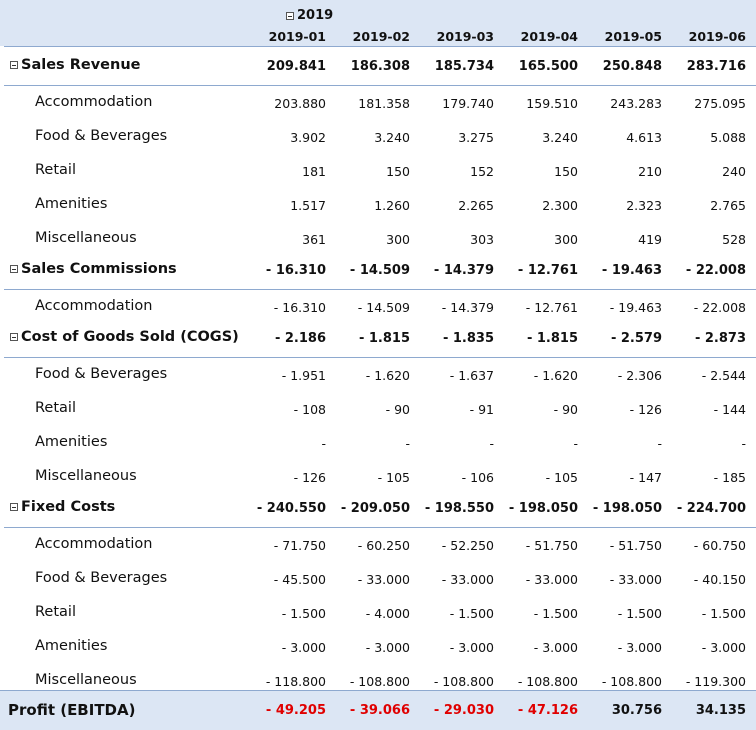 The height and width of the screenshot is (730, 756). Describe the element at coordinates (309, 15) in the screenshot. I see `year-header: 2019` at that location.